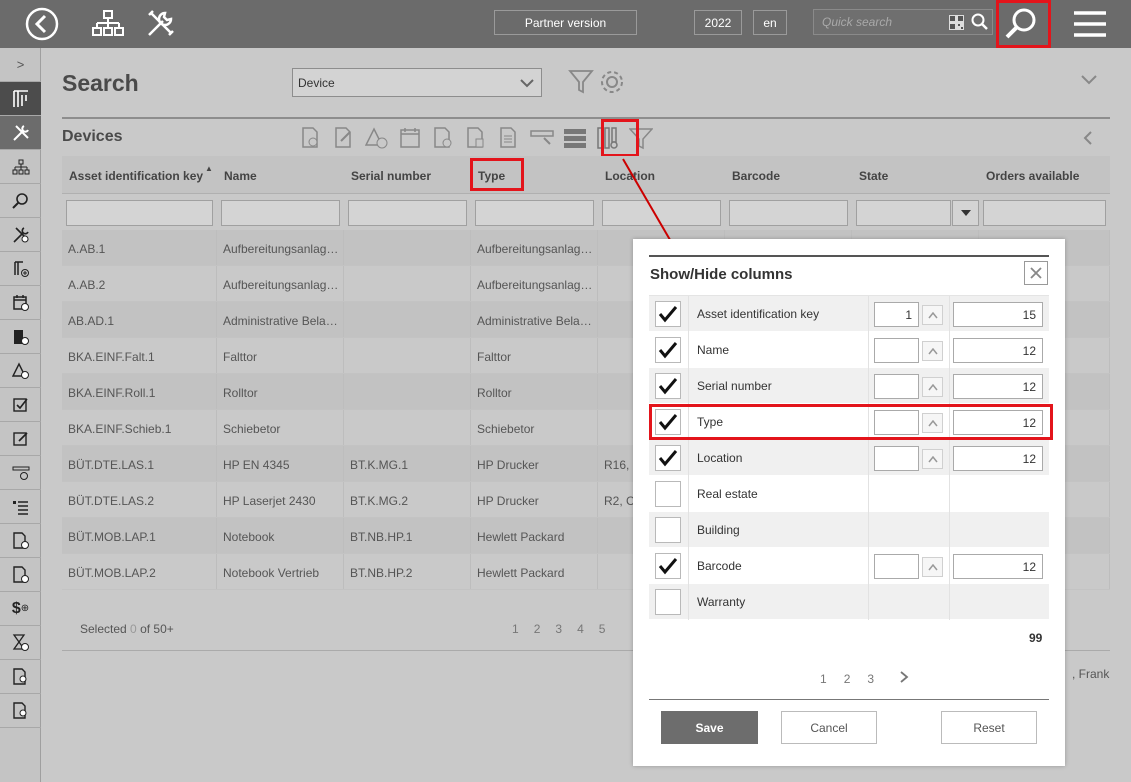 Image resolution: width=1131 pixels, height=782 pixels. Describe the element at coordinates (602, 629) in the screenshot. I see `page-link: 5` at that location.